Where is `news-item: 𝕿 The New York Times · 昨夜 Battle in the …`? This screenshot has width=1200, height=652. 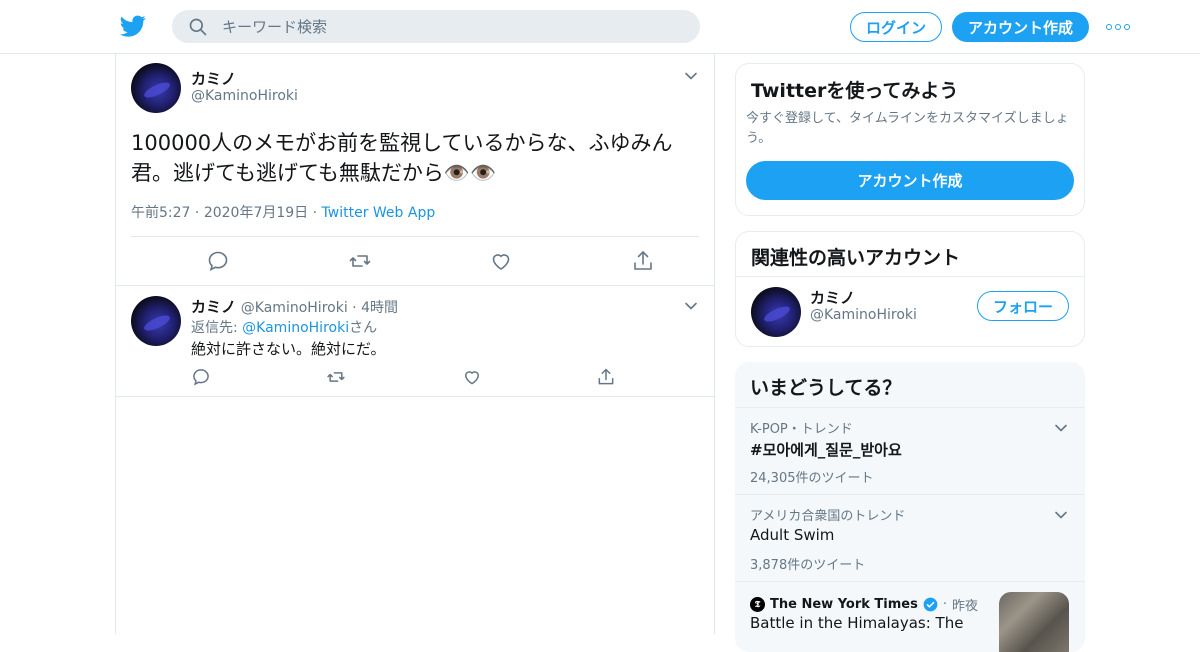 news-item: 𝕿 The New York Times · 昨夜 Battle in the … is located at coordinates (910, 616).